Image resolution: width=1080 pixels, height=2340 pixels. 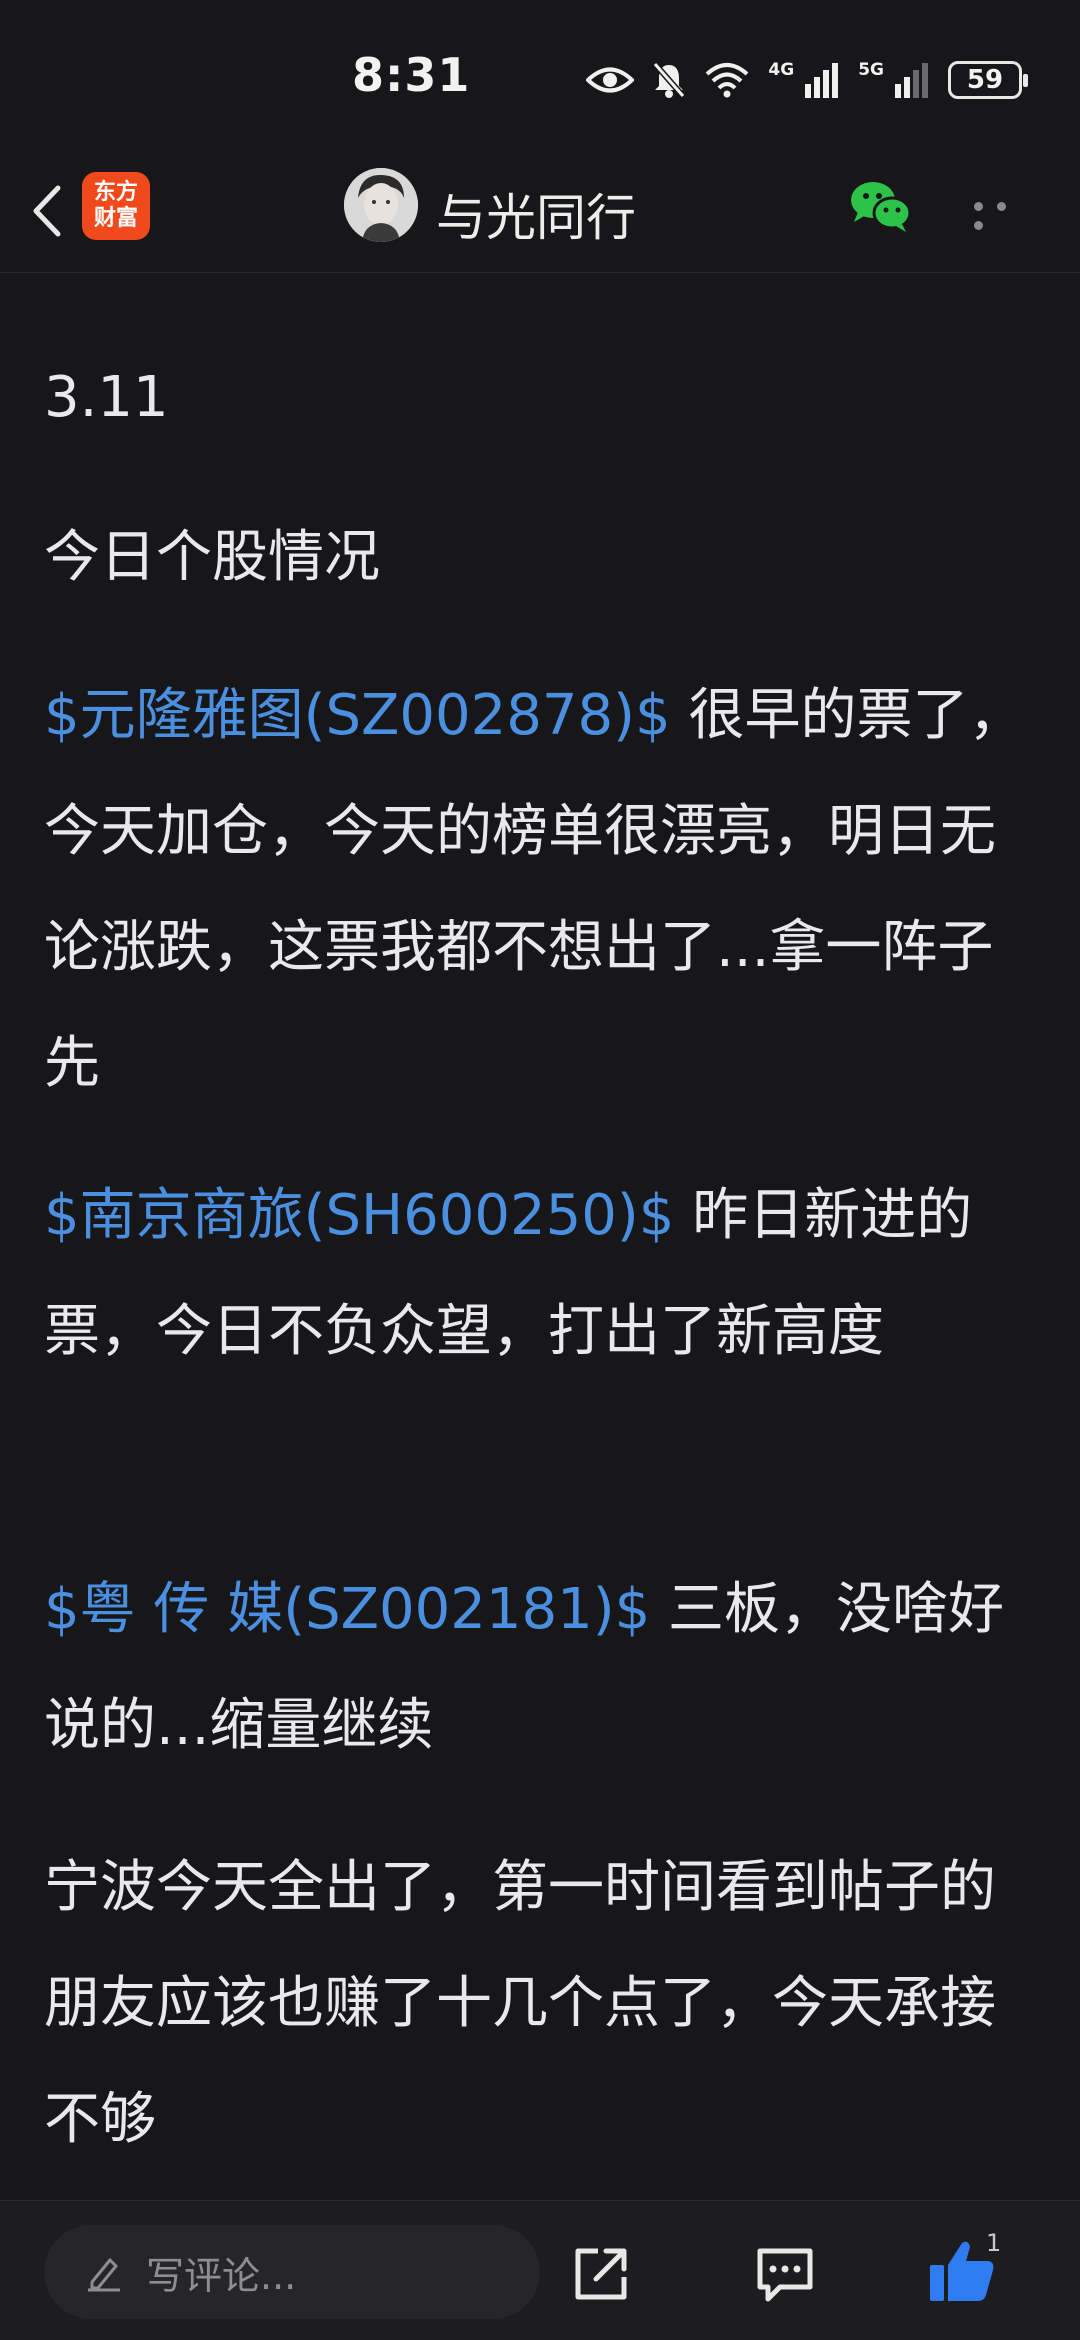 I want to click on status-icons: 4G 5G 59, so click(x=807, y=80).